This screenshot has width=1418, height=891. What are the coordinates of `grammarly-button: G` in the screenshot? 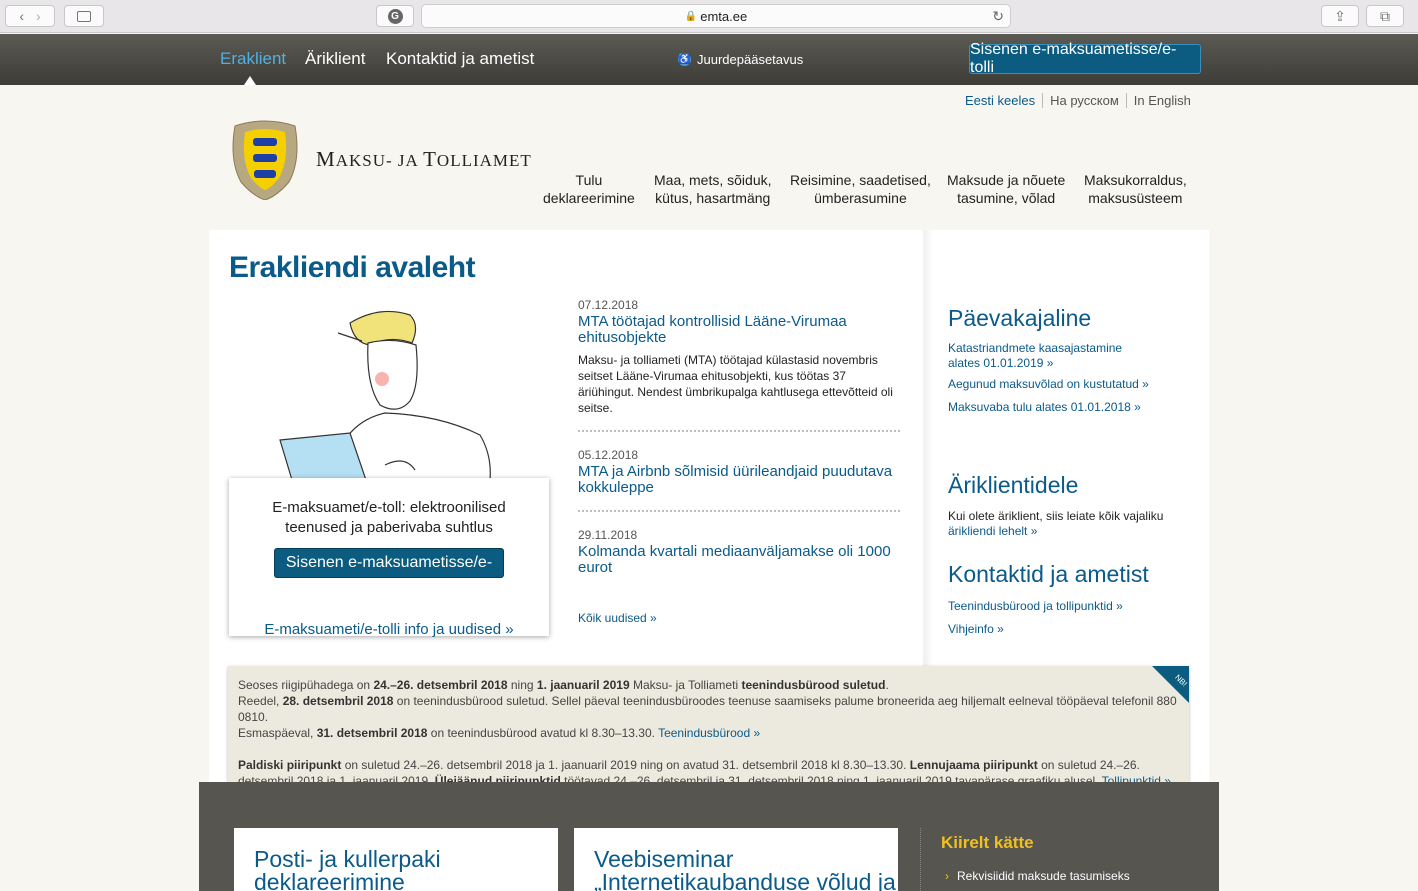 It's located at (395, 16).